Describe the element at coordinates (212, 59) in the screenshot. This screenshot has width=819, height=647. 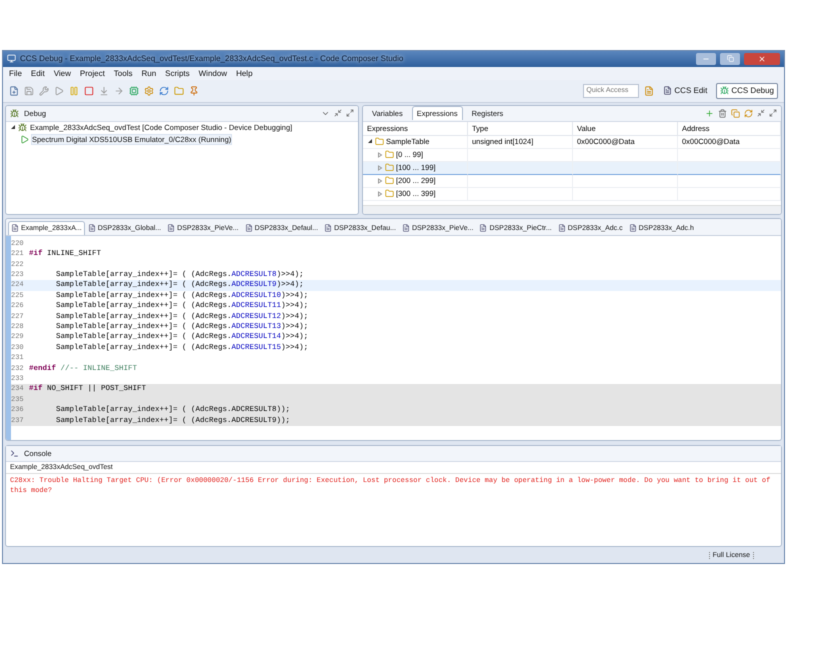
I see `window-title: CCS Debug - Example_2833xAdcSeq_ovdTest/Example_2833xAdcSeq_ovdTest.c - Code Composer Studio` at that location.